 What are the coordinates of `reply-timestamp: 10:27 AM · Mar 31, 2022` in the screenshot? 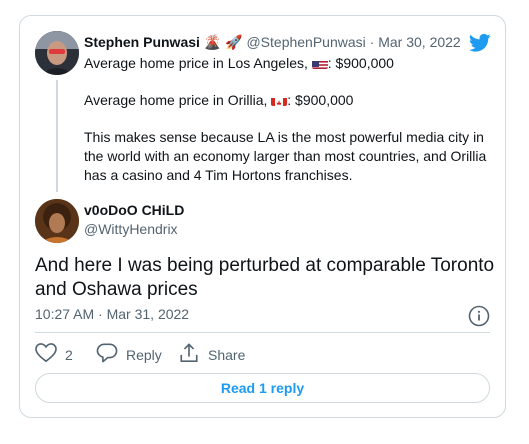 It's located at (112, 314).